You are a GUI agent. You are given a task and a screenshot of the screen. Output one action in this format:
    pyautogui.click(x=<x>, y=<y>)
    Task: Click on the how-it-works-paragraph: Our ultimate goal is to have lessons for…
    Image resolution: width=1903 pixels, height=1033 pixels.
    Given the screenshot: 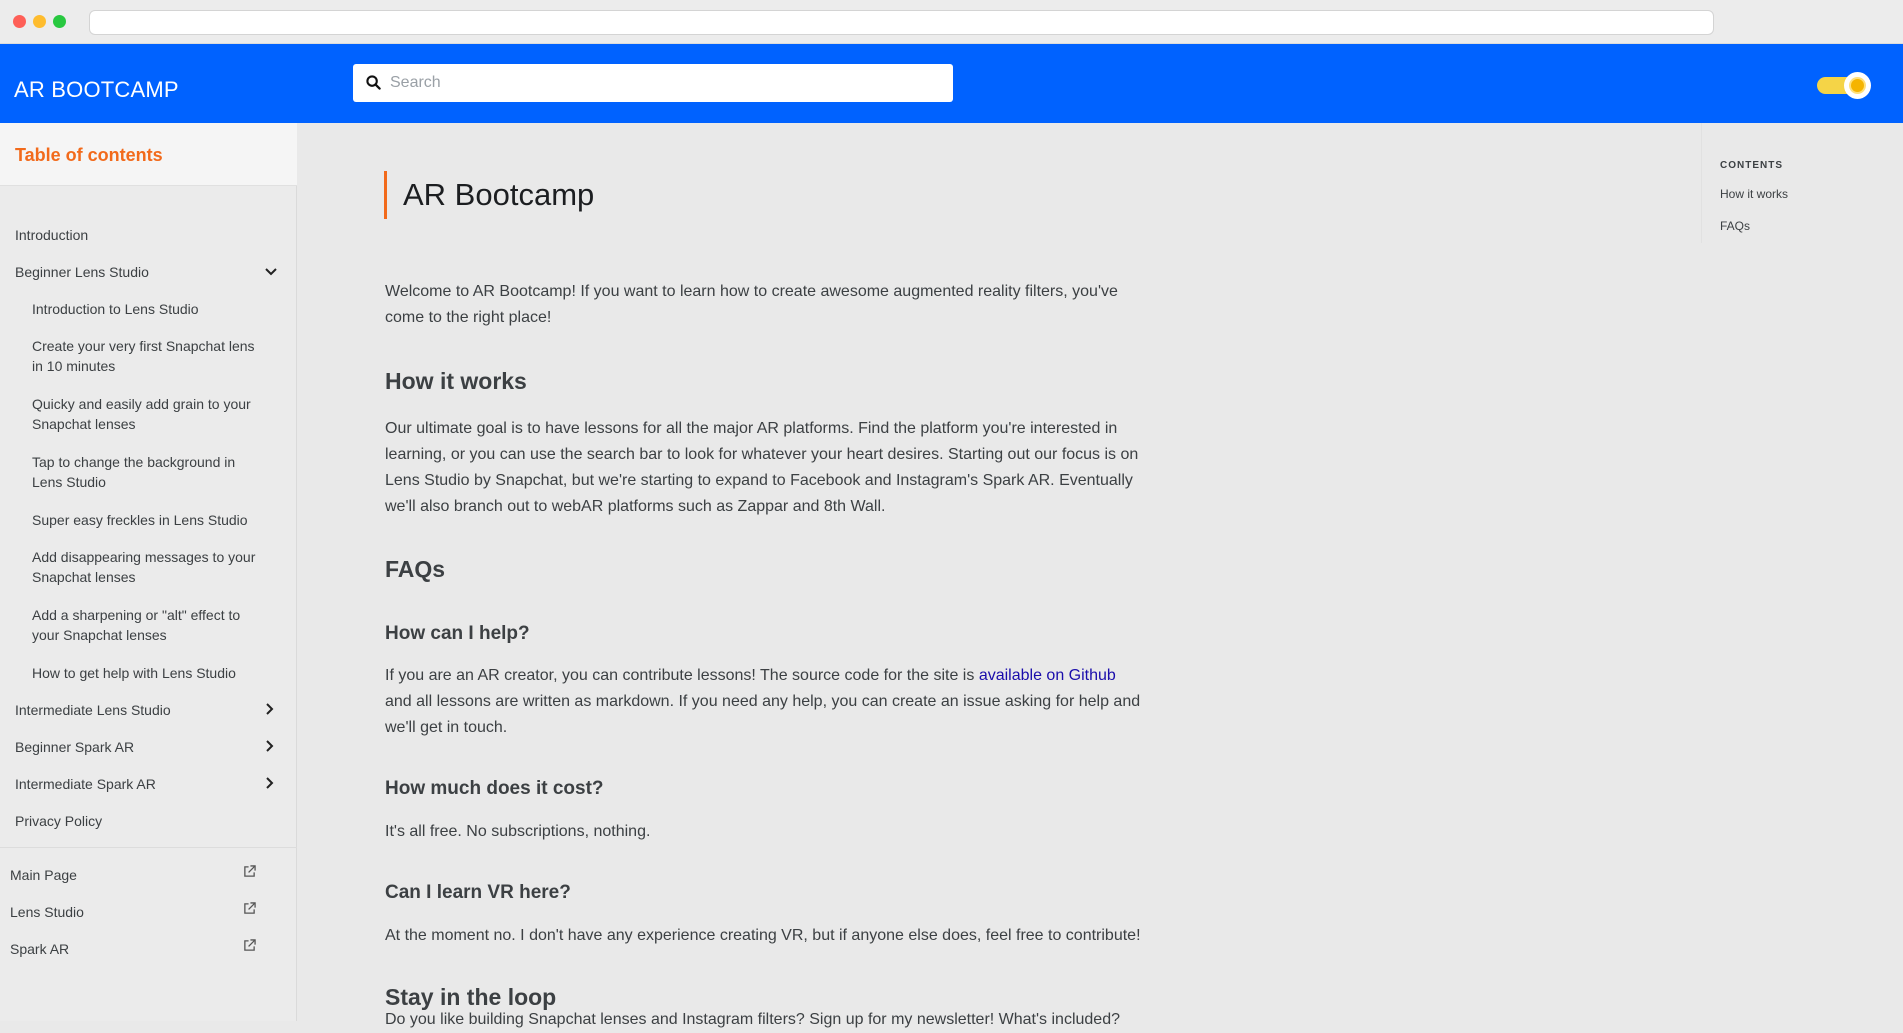 What is the action you would take?
    pyautogui.click(x=762, y=467)
    